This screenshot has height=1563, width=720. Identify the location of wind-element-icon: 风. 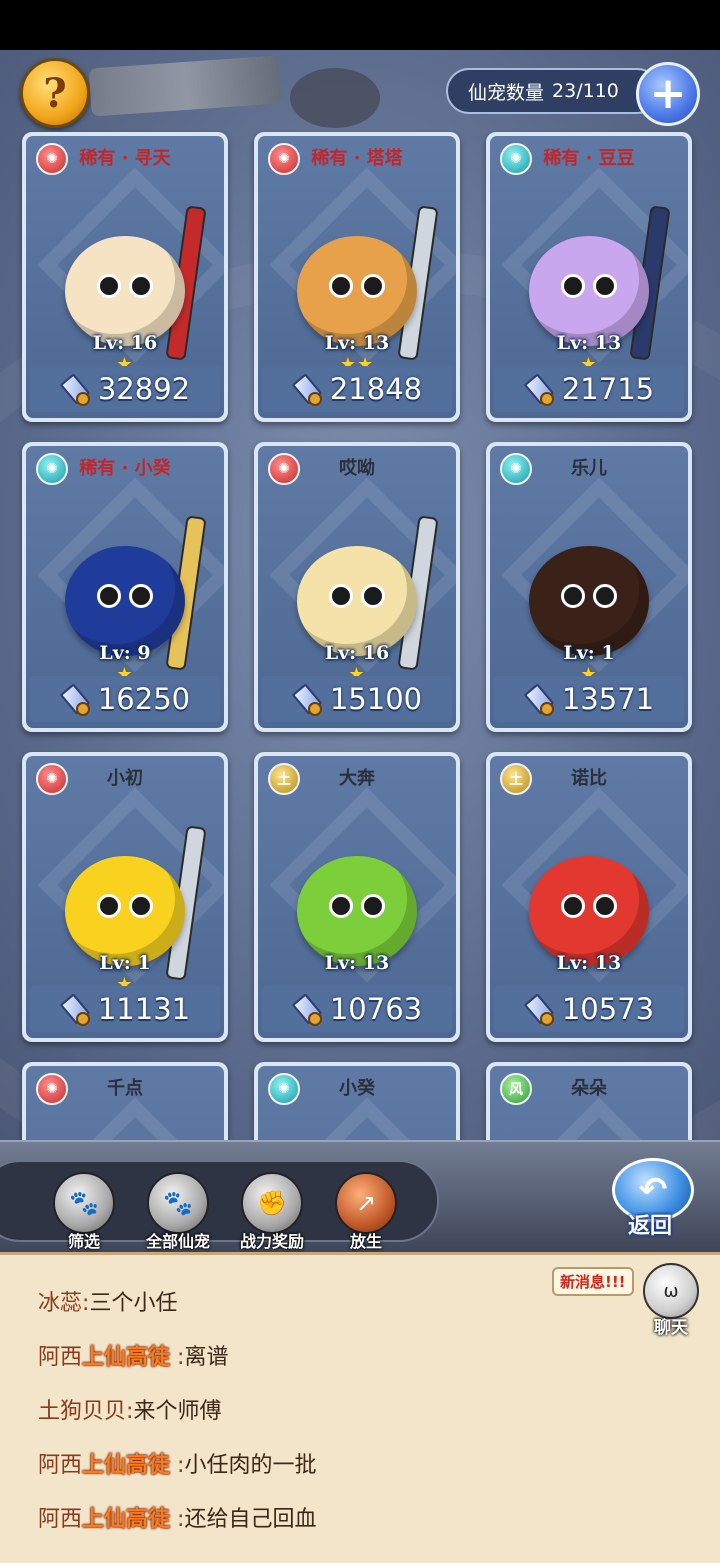
(516, 1089).